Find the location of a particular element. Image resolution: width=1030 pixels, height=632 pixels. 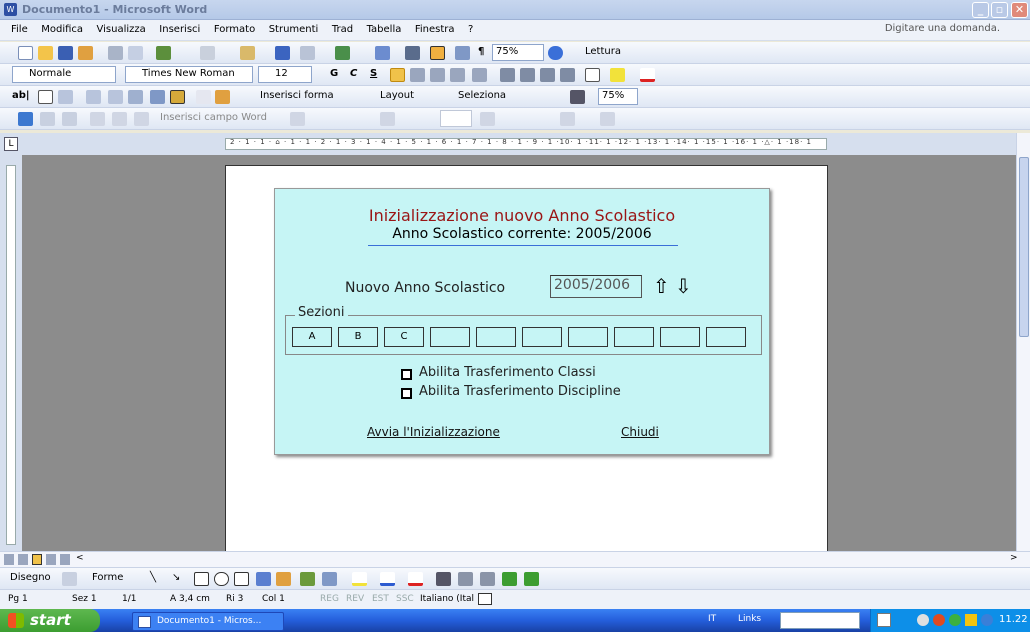

table-icon is located at coordinates (382, 53).